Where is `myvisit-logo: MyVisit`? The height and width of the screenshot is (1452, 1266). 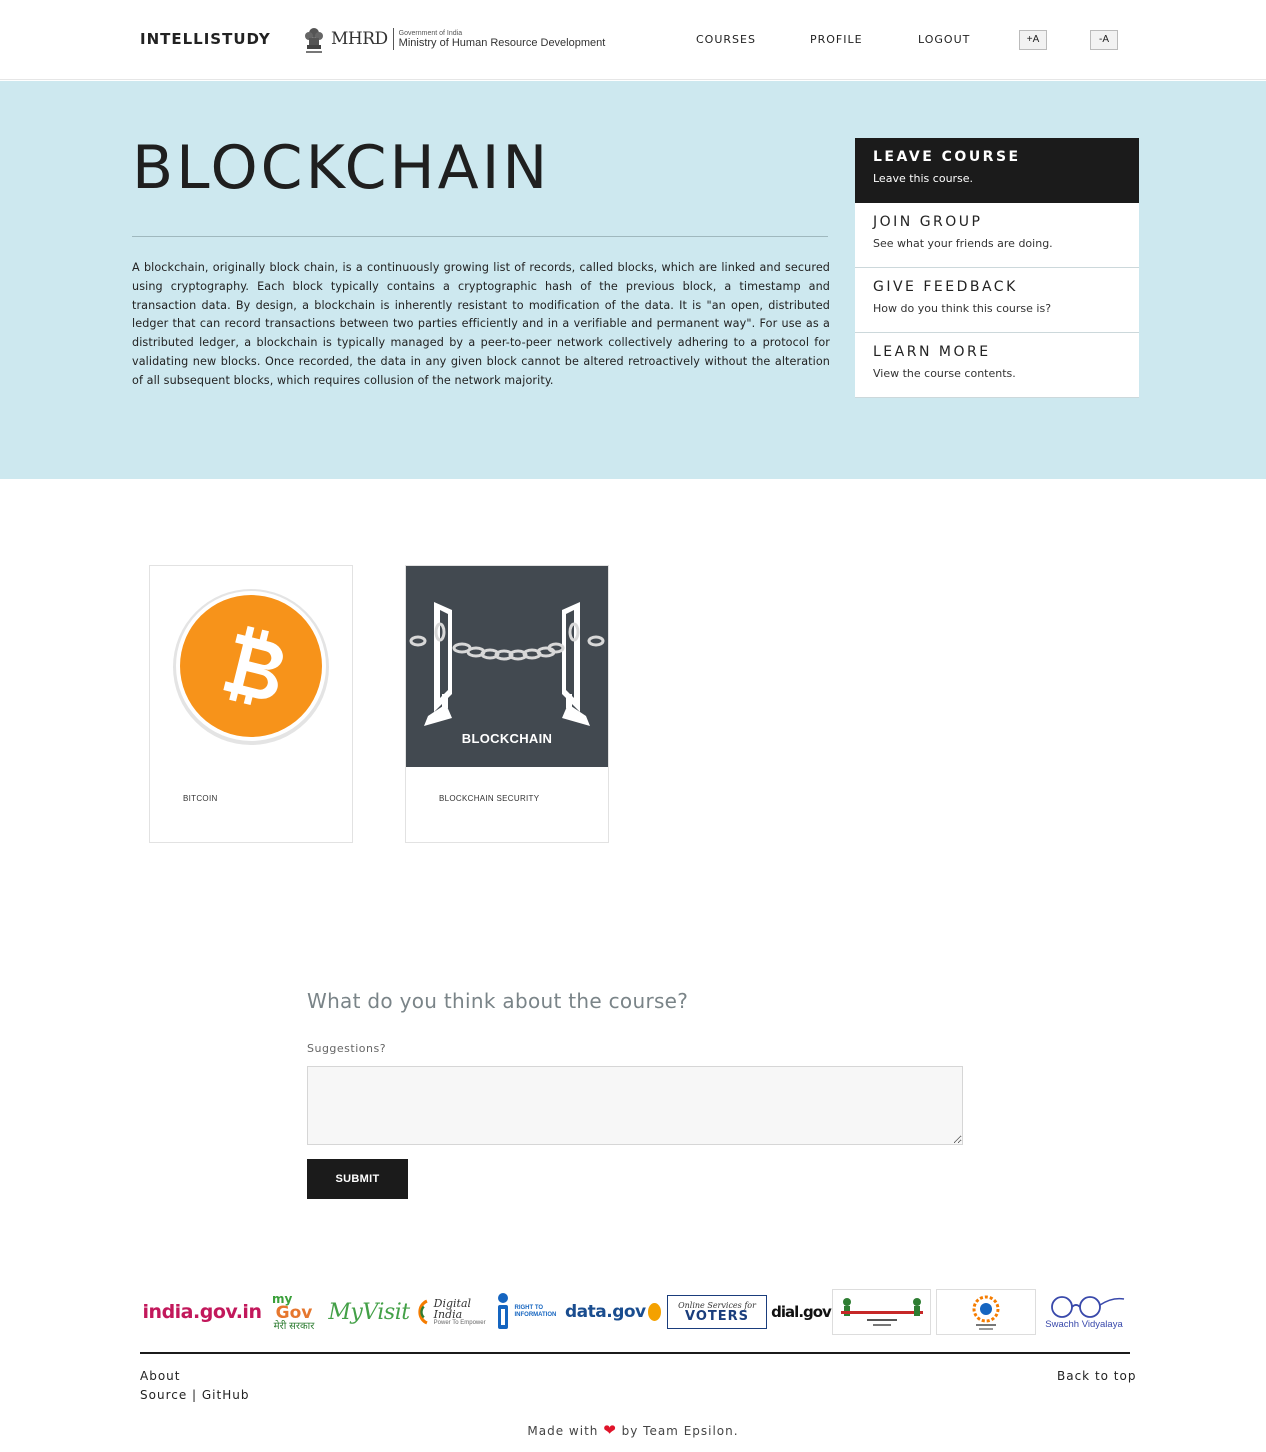 myvisit-logo: MyVisit is located at coordinates (369, 1312).